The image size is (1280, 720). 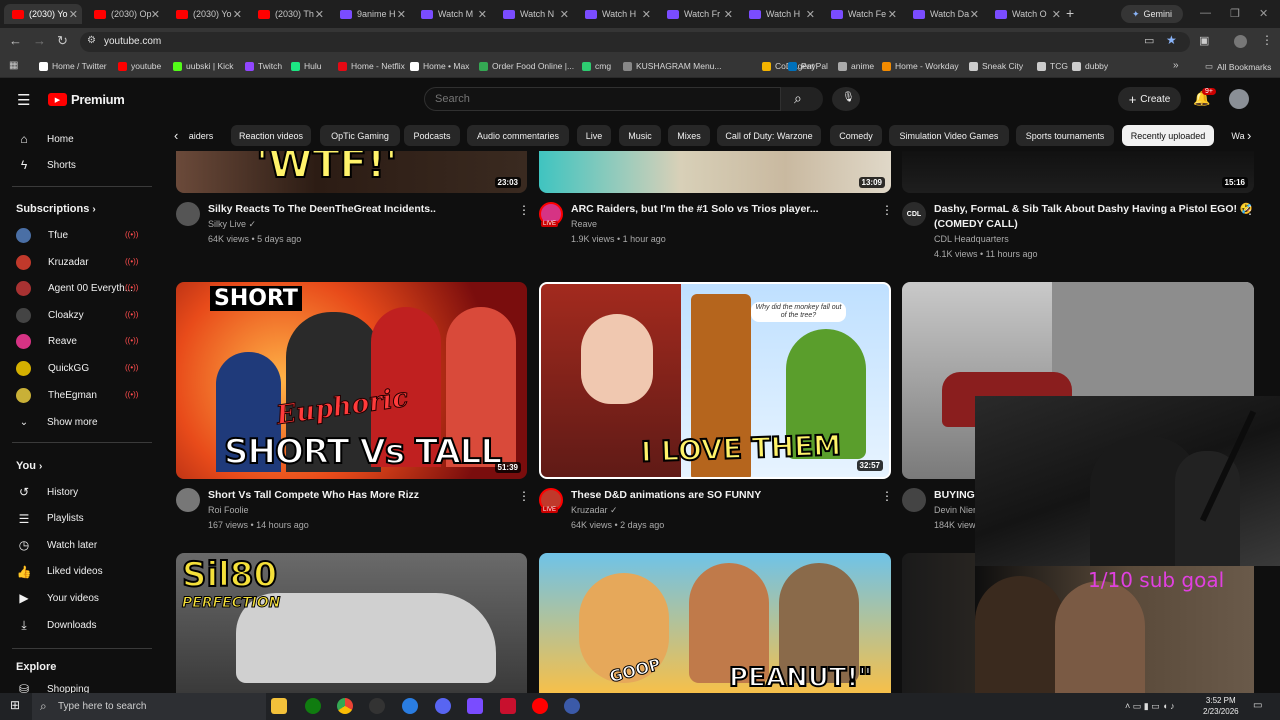 I want to click on sidebar-item-home: ⌂ Home, so click(x=84, y=139).